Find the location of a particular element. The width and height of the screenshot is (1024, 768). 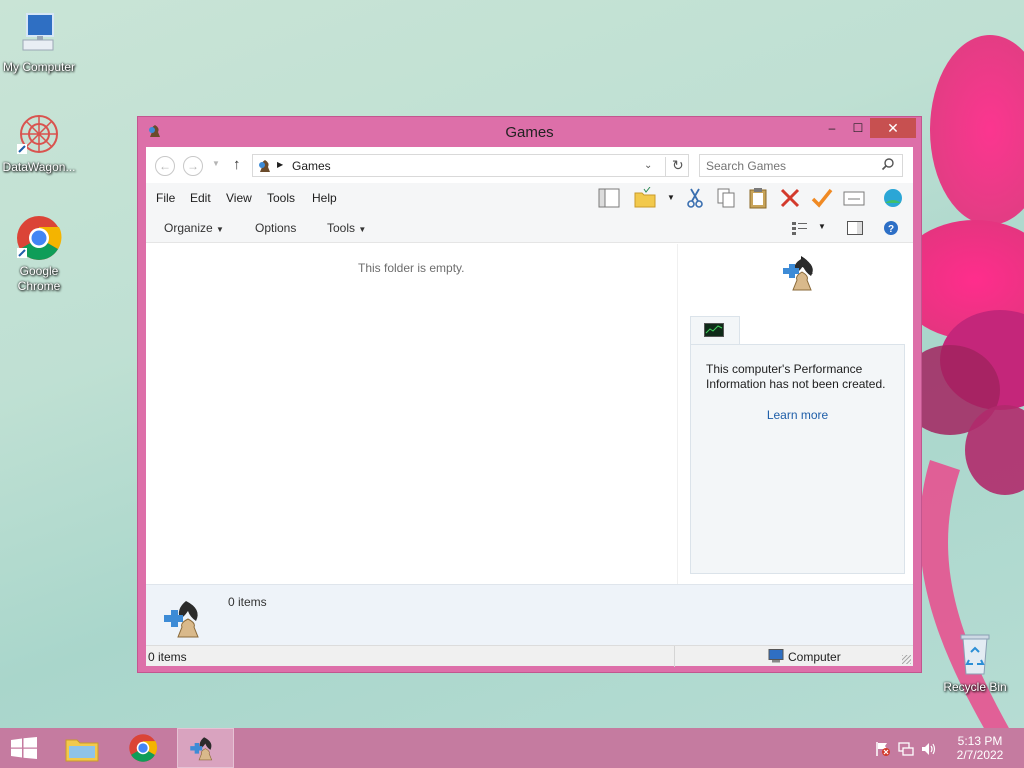

layout-pane-icon is located at coordinates (609, 198).